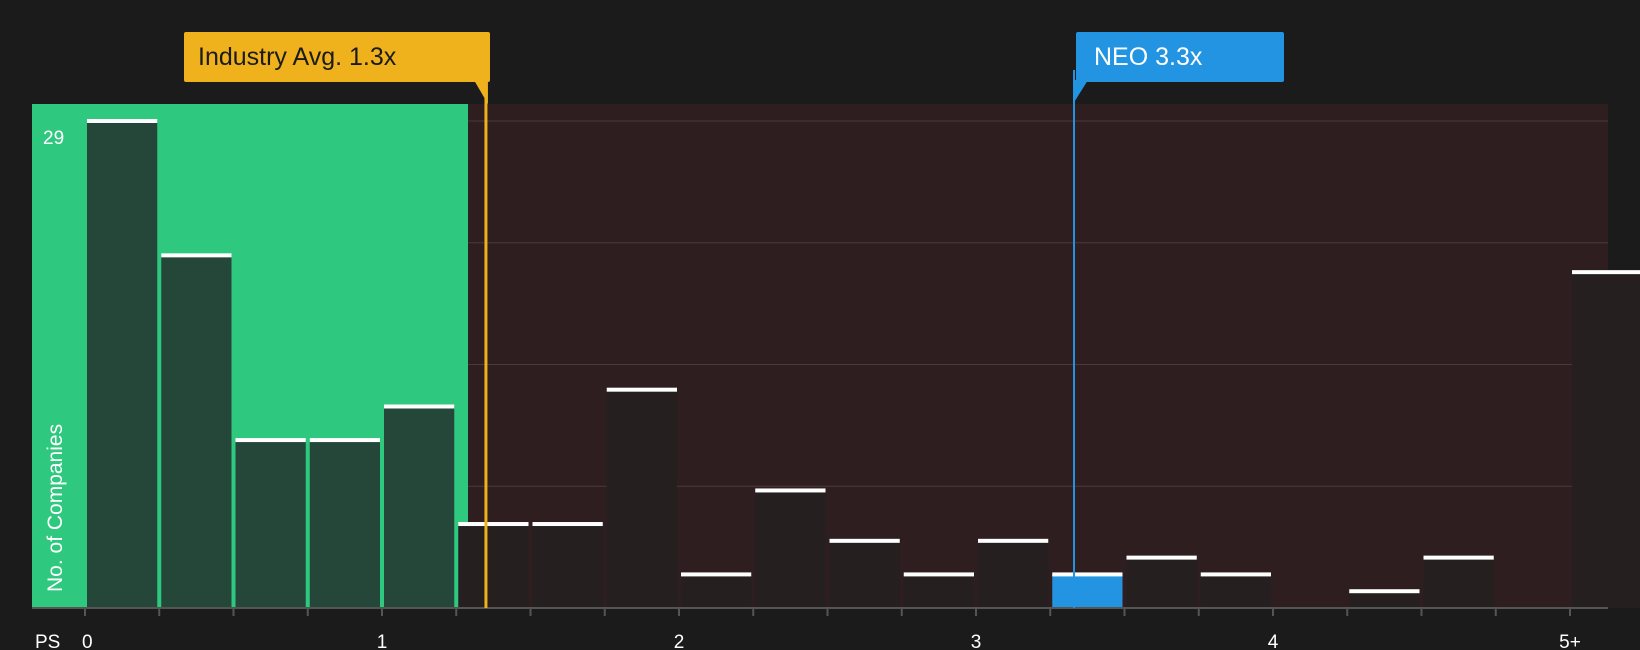 This screenshot has width=1640, height=650. Describe the element at coordinates (831, 629) in the screenshot. I see `x-axis-ticks: 0 1 2 3 4 5+` at that location.